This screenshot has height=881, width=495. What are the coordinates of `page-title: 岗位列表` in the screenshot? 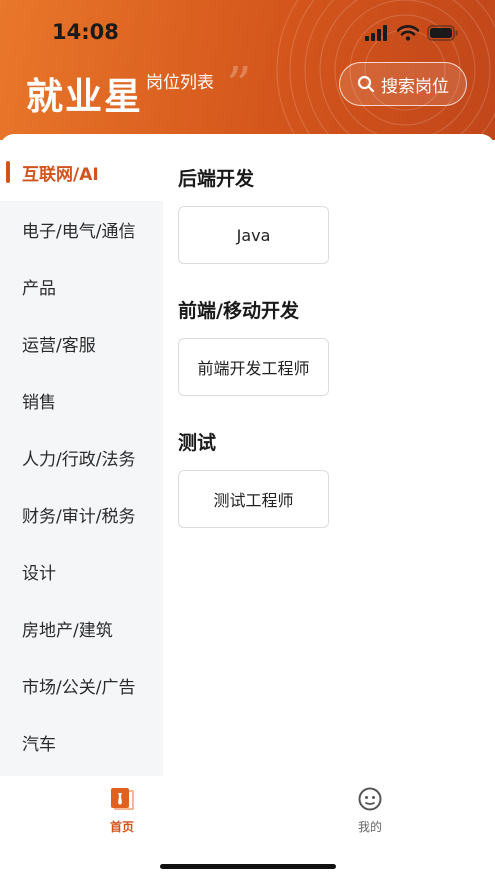 It's located at (180, 83).